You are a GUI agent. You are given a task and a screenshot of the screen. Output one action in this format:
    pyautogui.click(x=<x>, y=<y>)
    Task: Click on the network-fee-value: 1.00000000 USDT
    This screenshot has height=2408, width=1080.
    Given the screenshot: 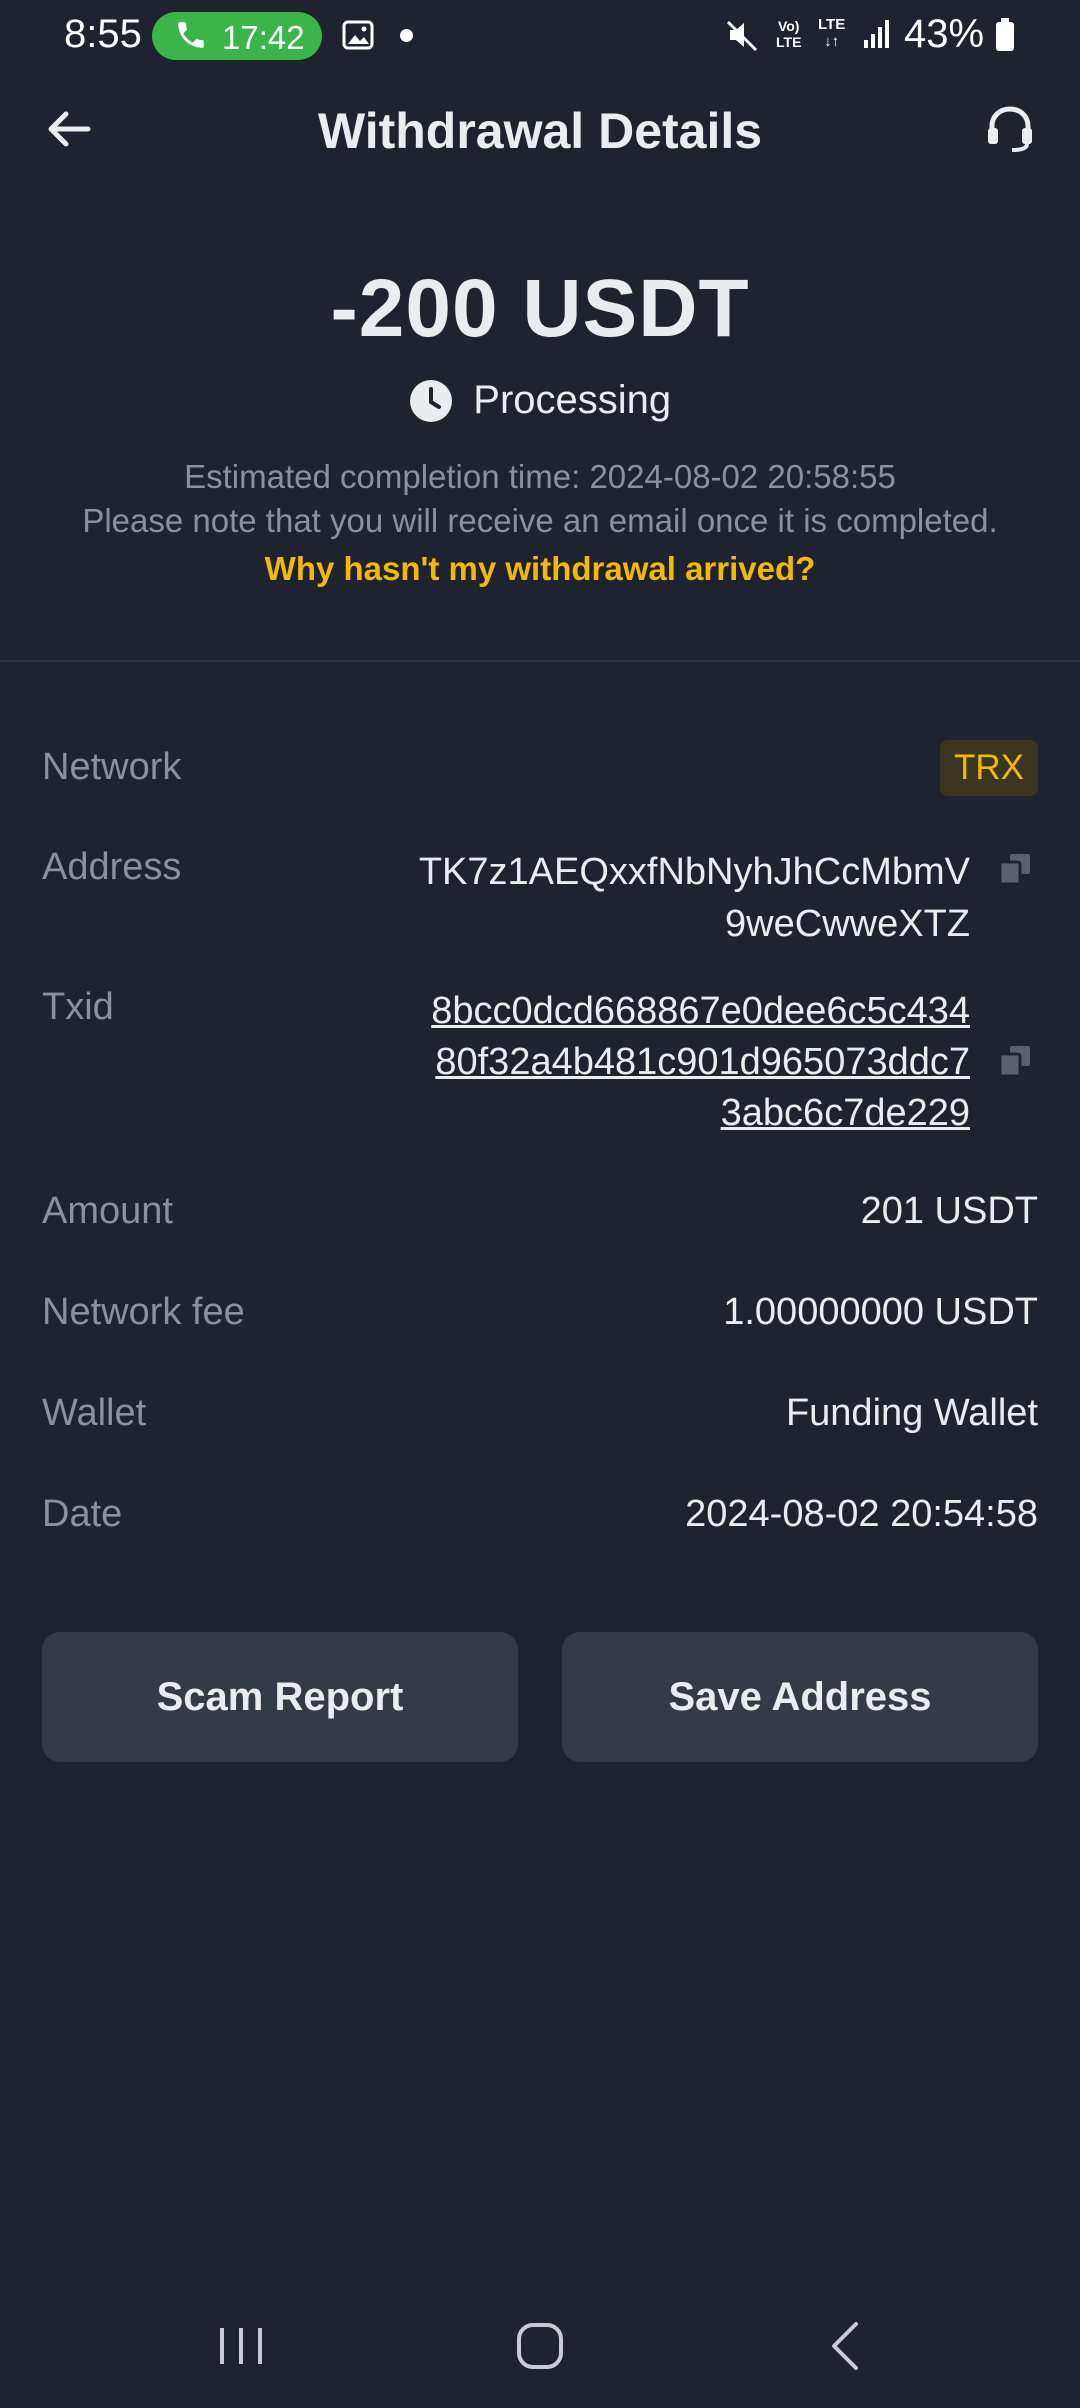 What is the action you would take?
    pyautogui.click(x=880, y=1312)
    